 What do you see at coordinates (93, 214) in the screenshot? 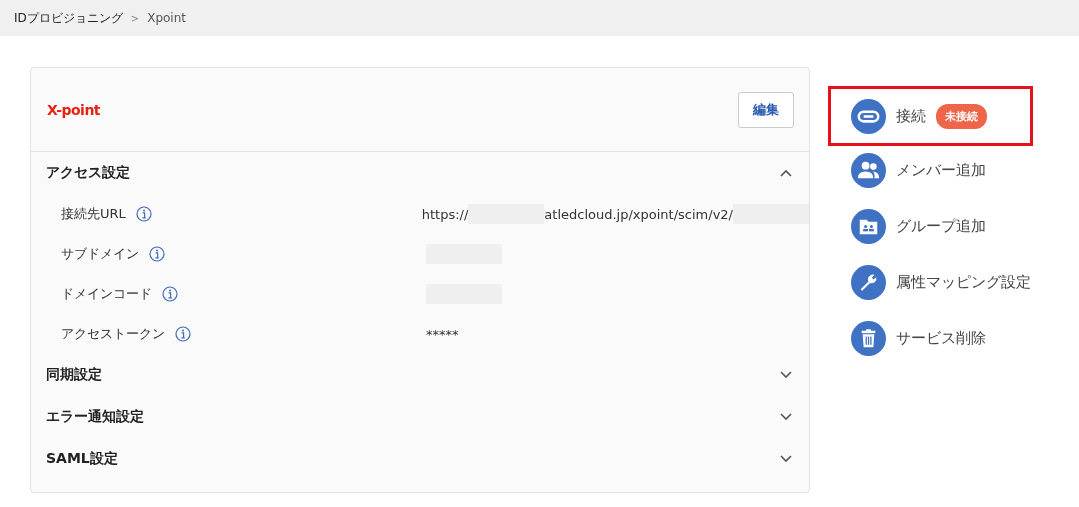
I see `field-label: 接続先URL` at bounding box center [93, 214].